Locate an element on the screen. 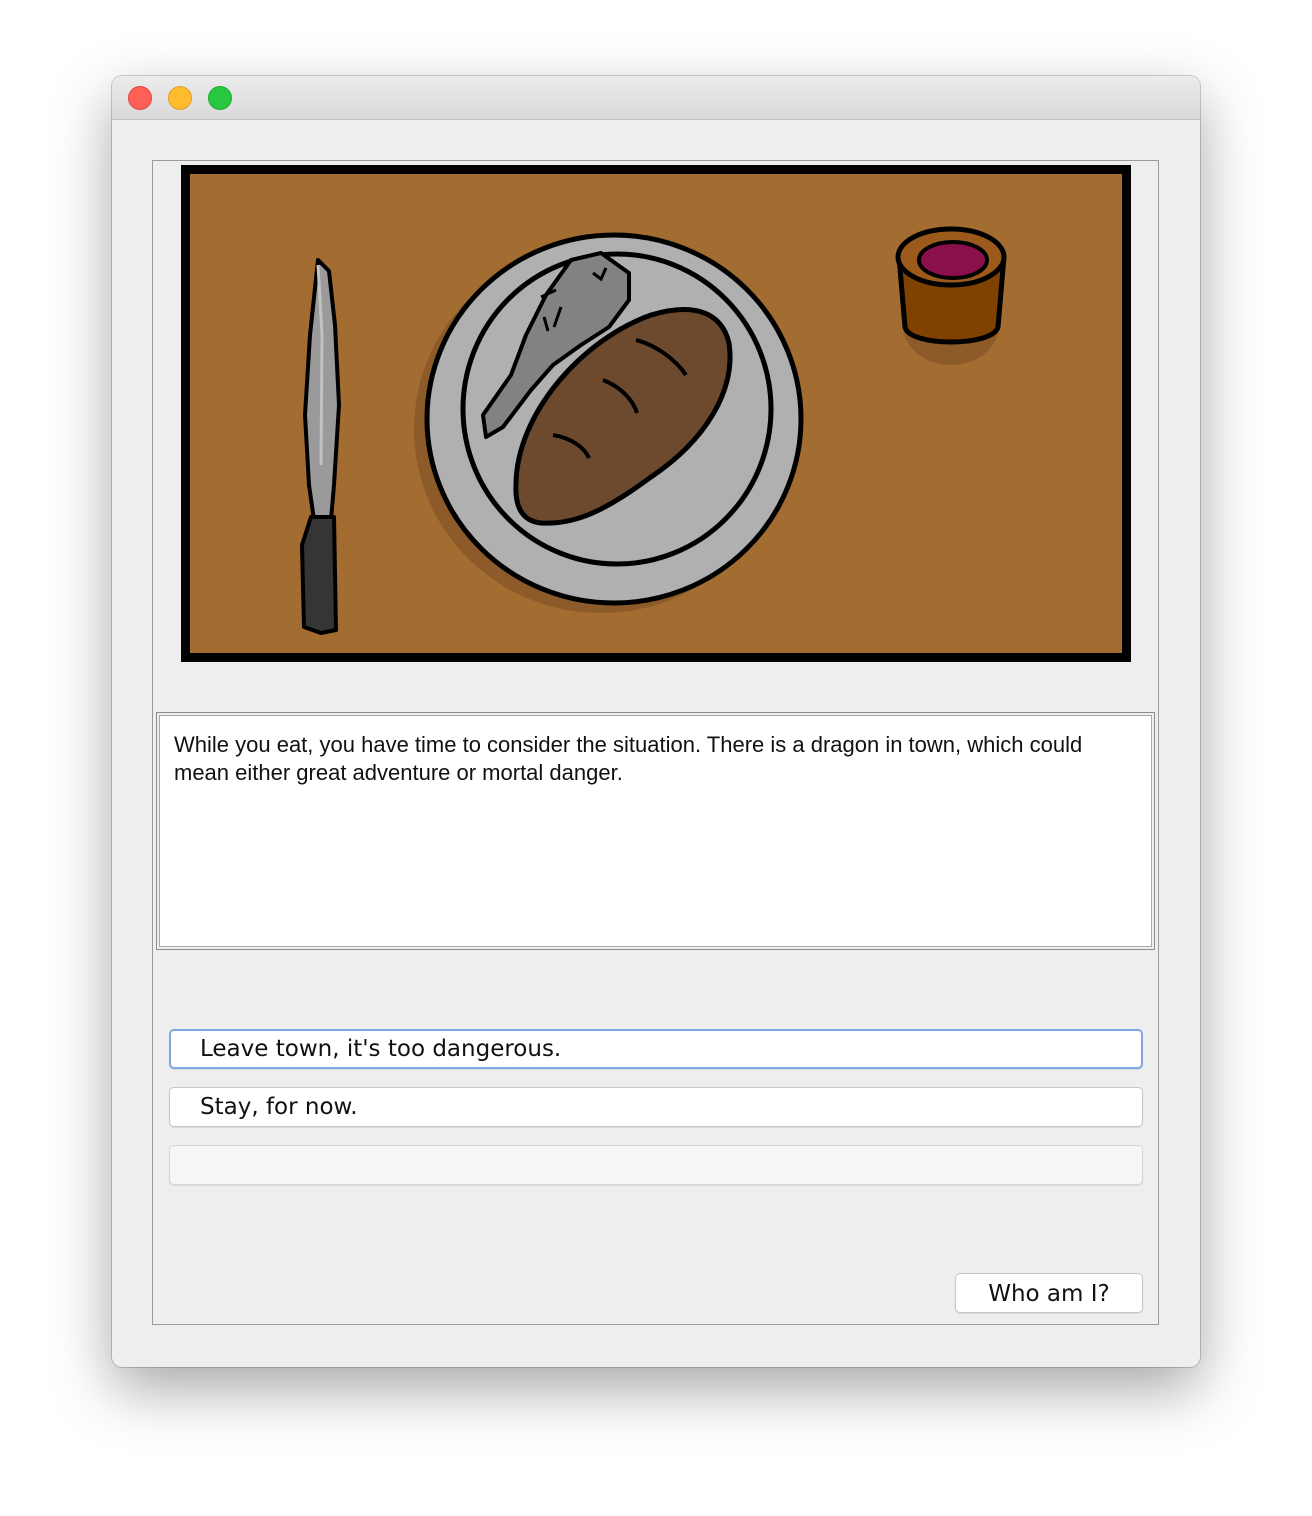 This screenshot has width=1312, height=1516. title-bar is located at coordinates (656, 98).